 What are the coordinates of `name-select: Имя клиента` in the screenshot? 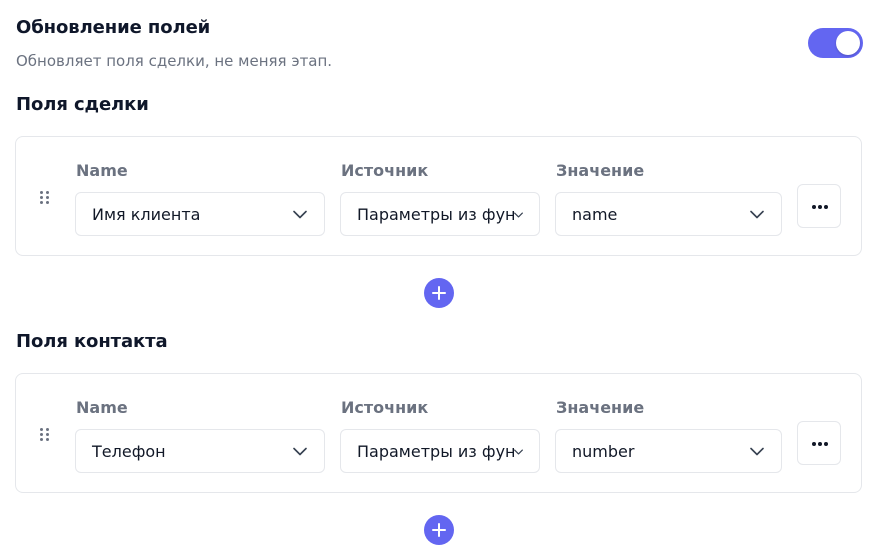 It's located at (200, 214).